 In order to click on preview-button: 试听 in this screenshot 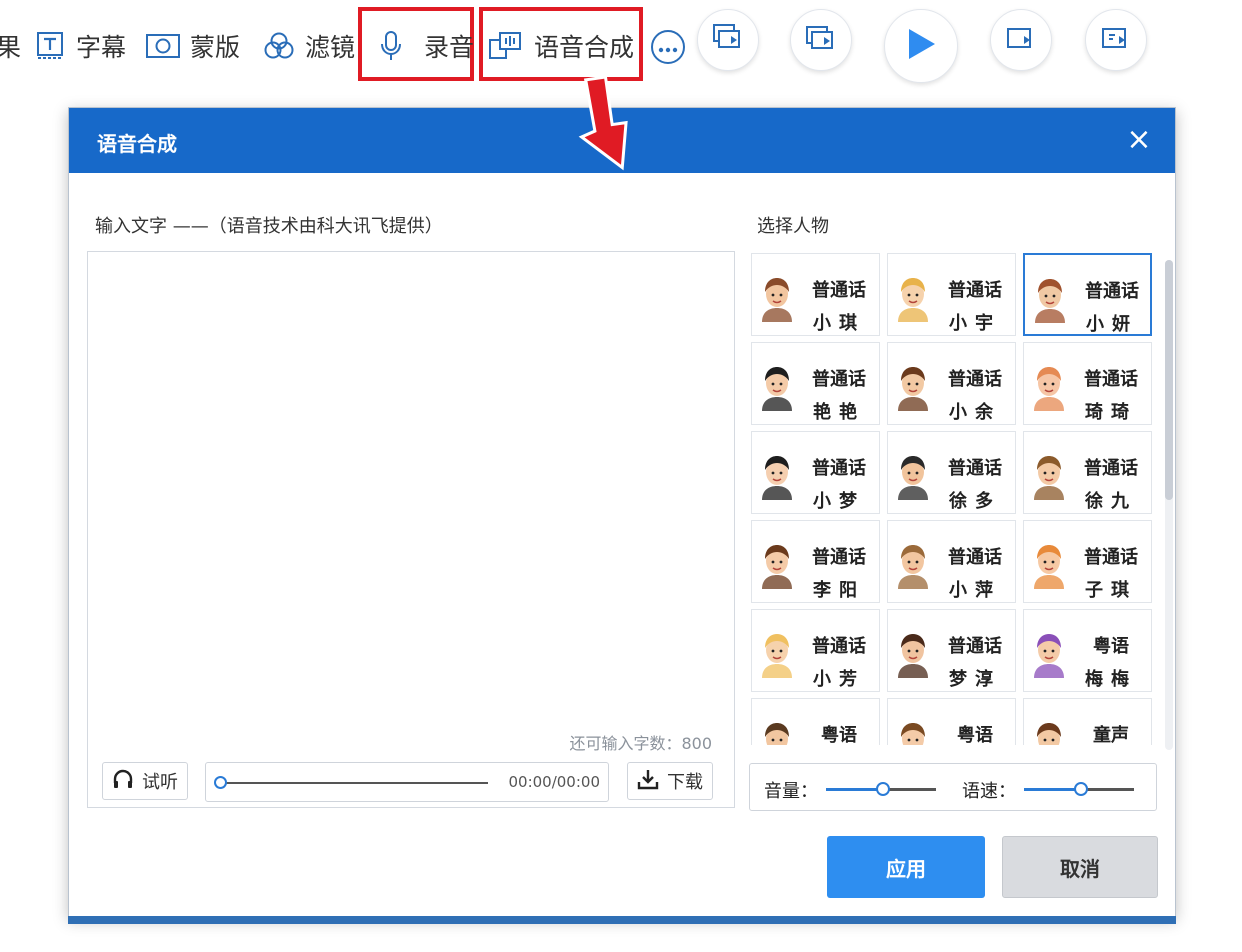, I will do `click(145, 781)`.